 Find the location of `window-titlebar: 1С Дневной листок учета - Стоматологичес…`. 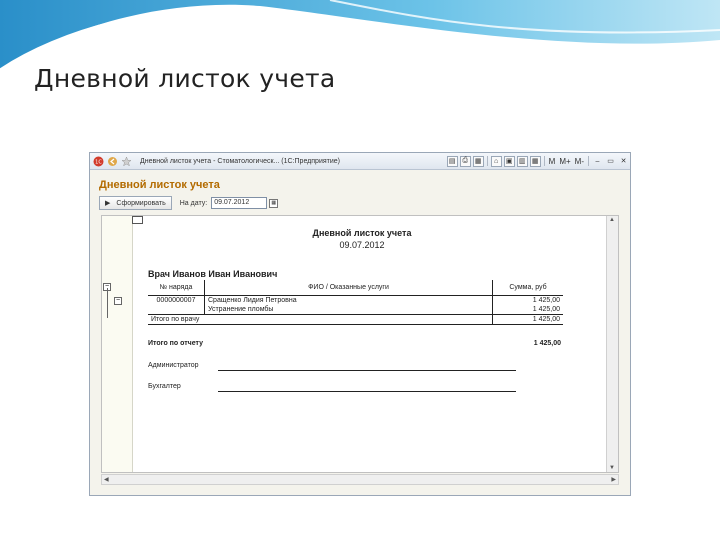

window-titlebar: 1С Дневной листок учета - Стоматологичес… is located at coordinates (360, 161).